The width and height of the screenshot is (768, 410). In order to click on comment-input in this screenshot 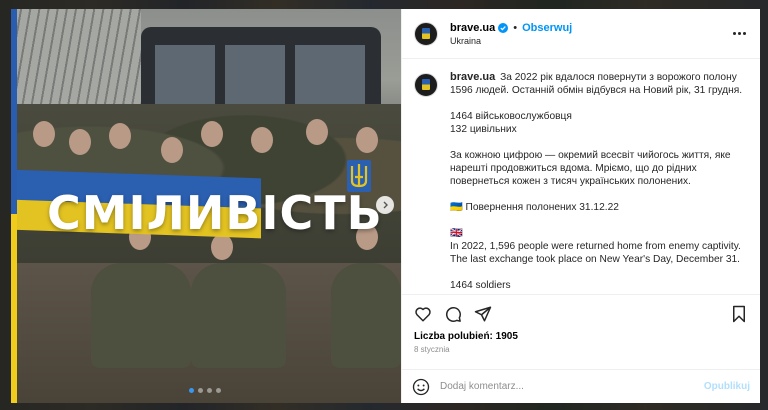, I will do `click(572, 386)`.